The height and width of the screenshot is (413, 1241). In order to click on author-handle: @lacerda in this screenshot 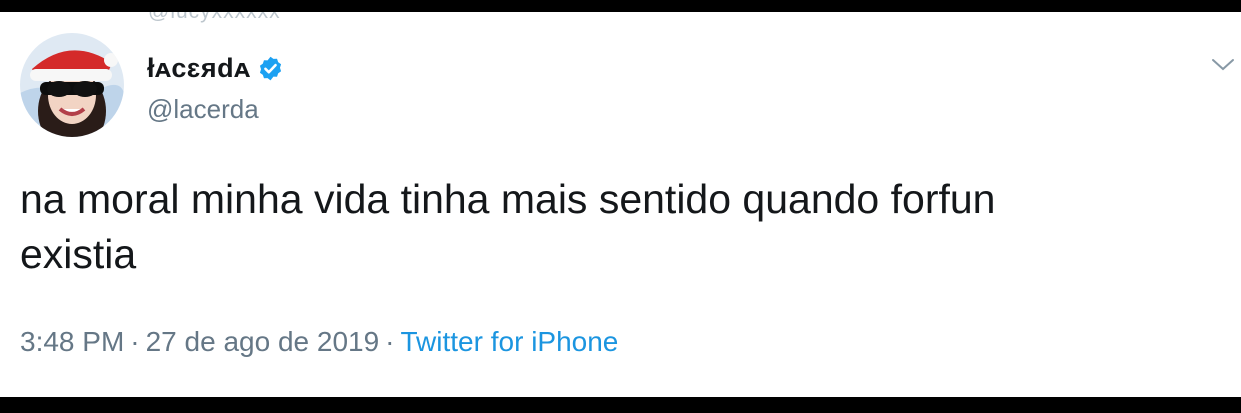, I will do `click(203, 109)`.